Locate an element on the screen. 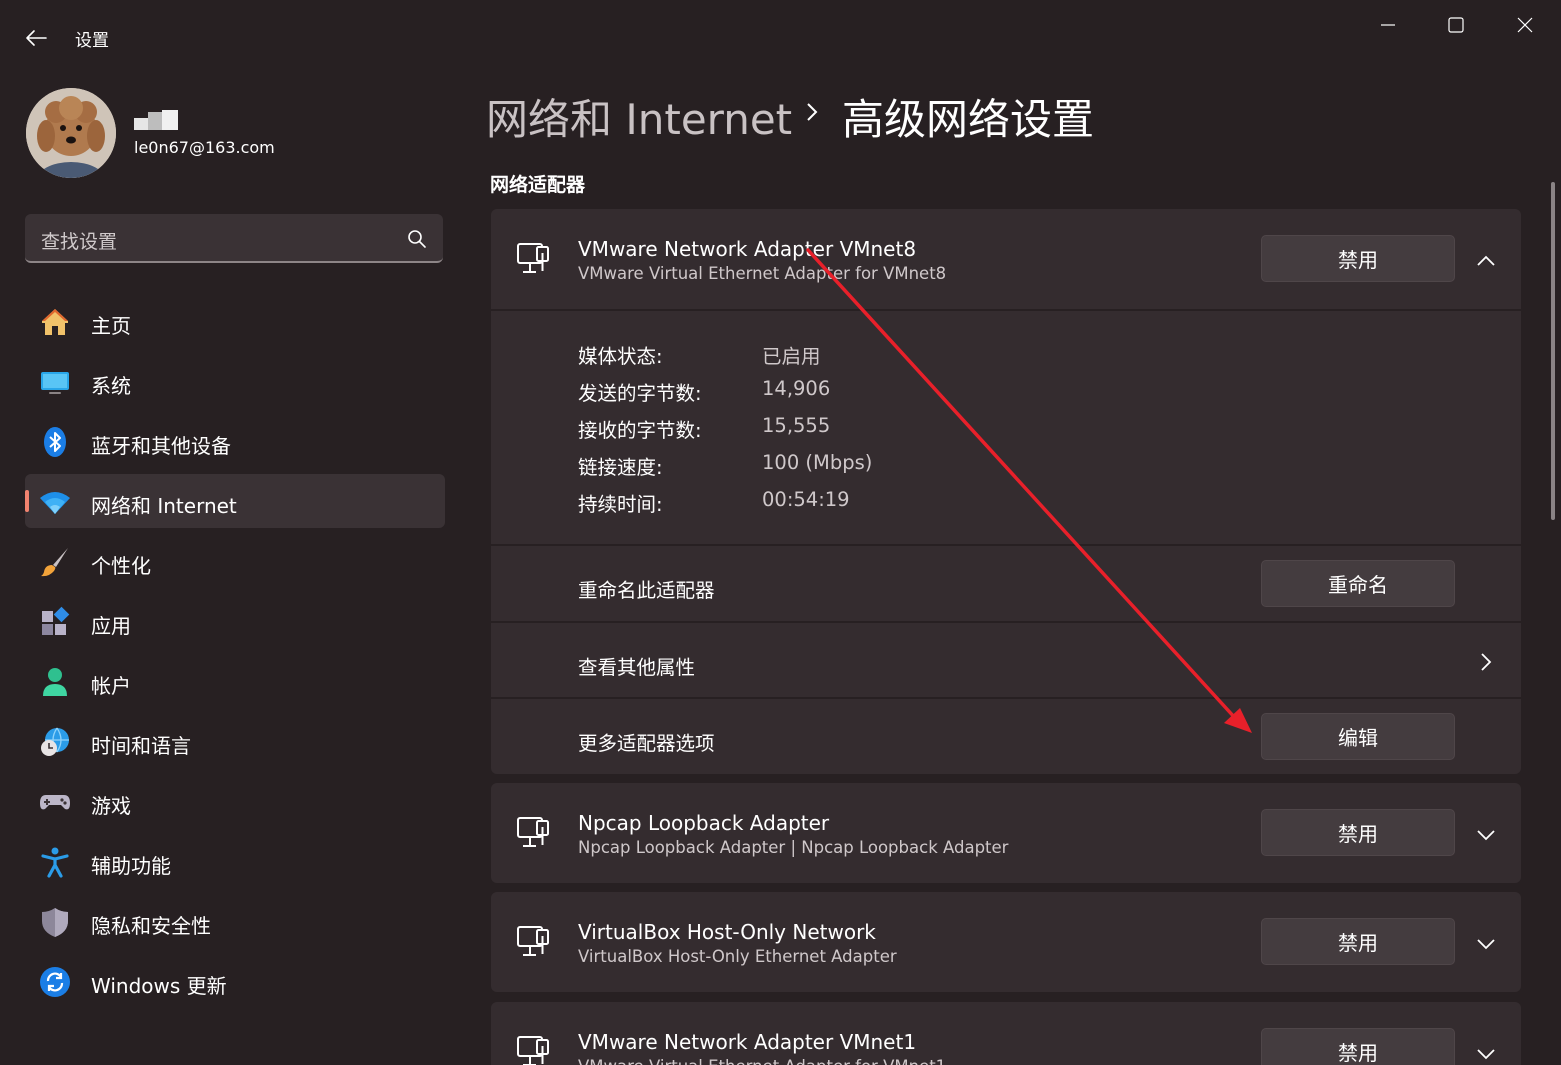 Image resolution: width=1561 pixels, height=1065 pixels. arrow-left-icon is located at coordinates (36, 38).